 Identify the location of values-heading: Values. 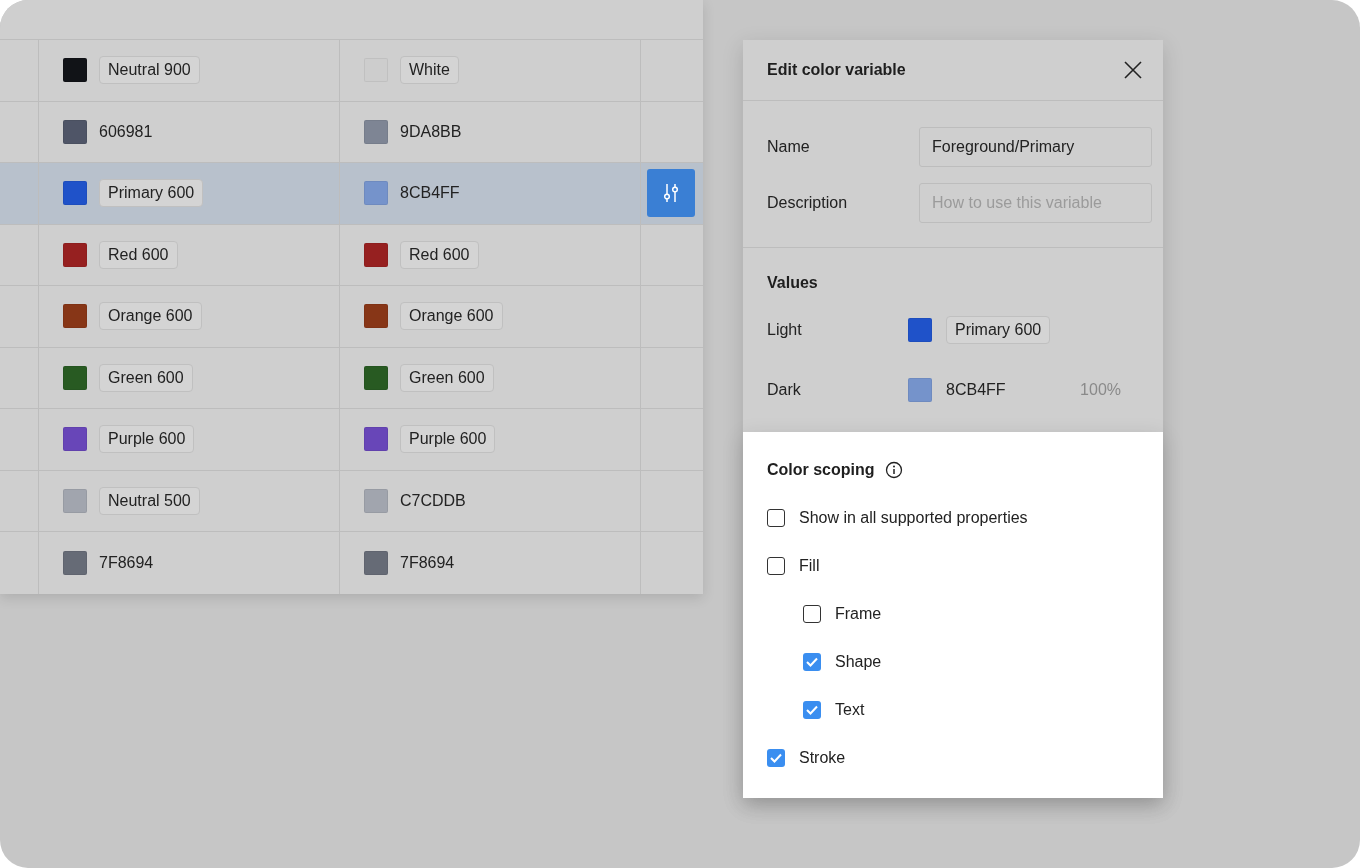
(793, 283).